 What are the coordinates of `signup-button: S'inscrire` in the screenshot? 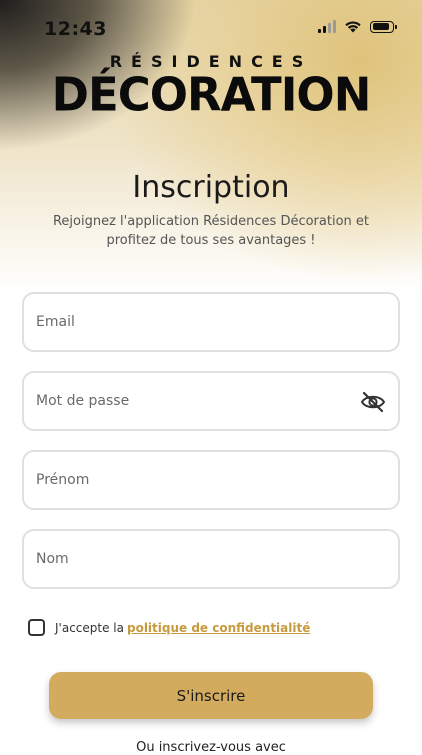 It's located at (211, 695).